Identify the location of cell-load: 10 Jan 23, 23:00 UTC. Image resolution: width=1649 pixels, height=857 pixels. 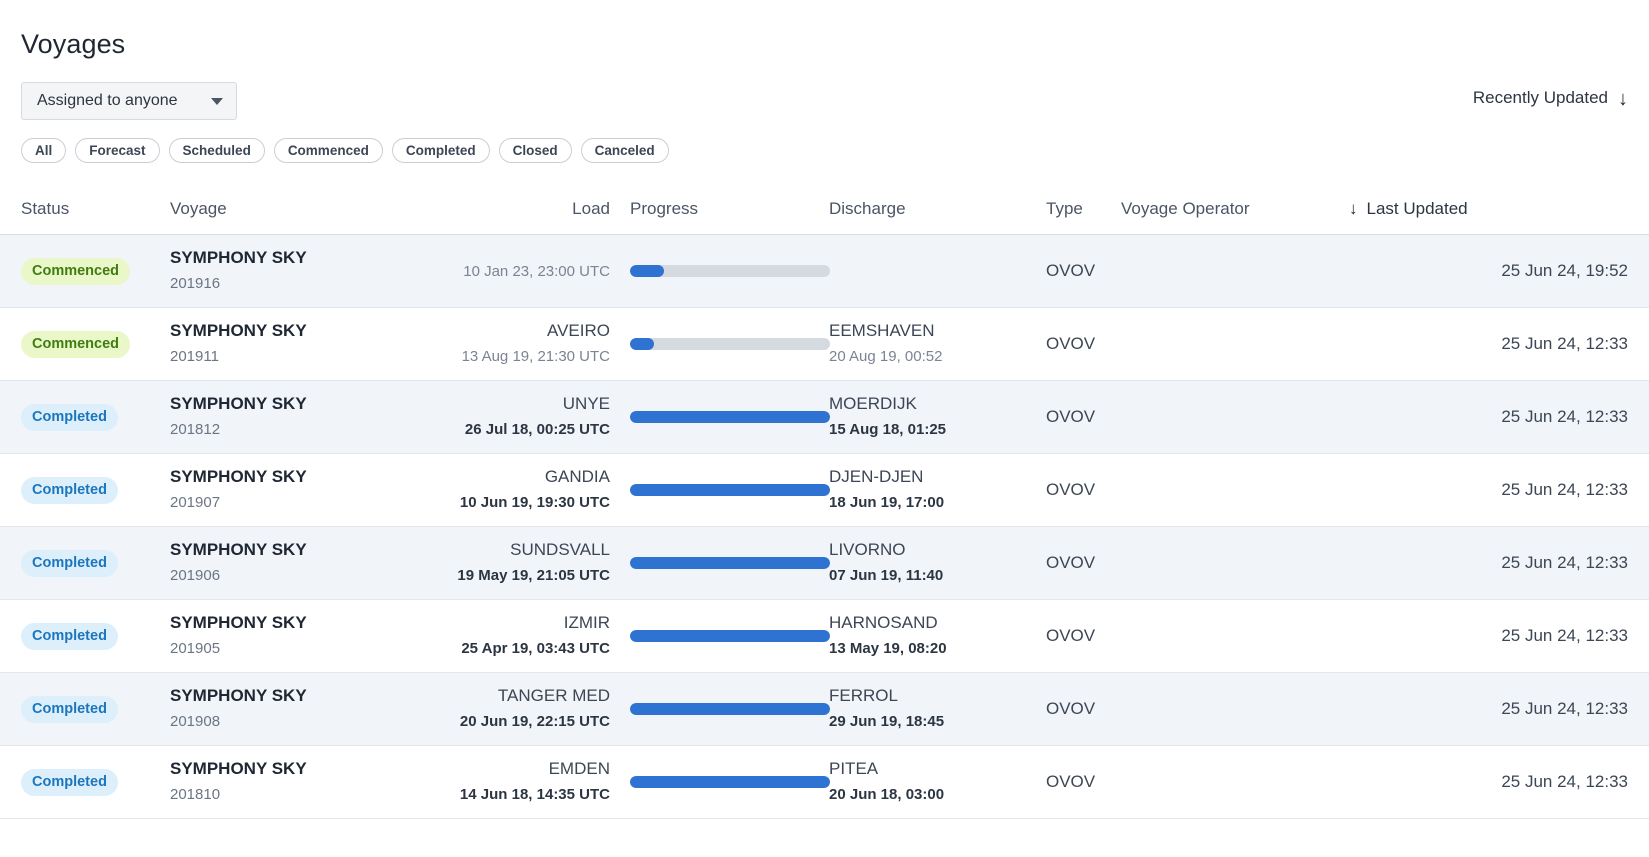
(515, 271).